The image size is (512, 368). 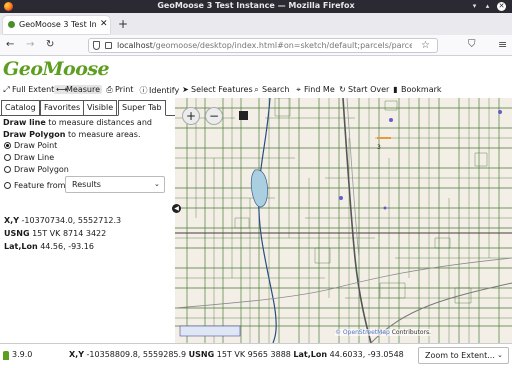 What do you see at coordinates (362, 332) in the screenshot?
I see `osm-attribution-link: © OpenStreetMap` at bounding box center [362, 332].